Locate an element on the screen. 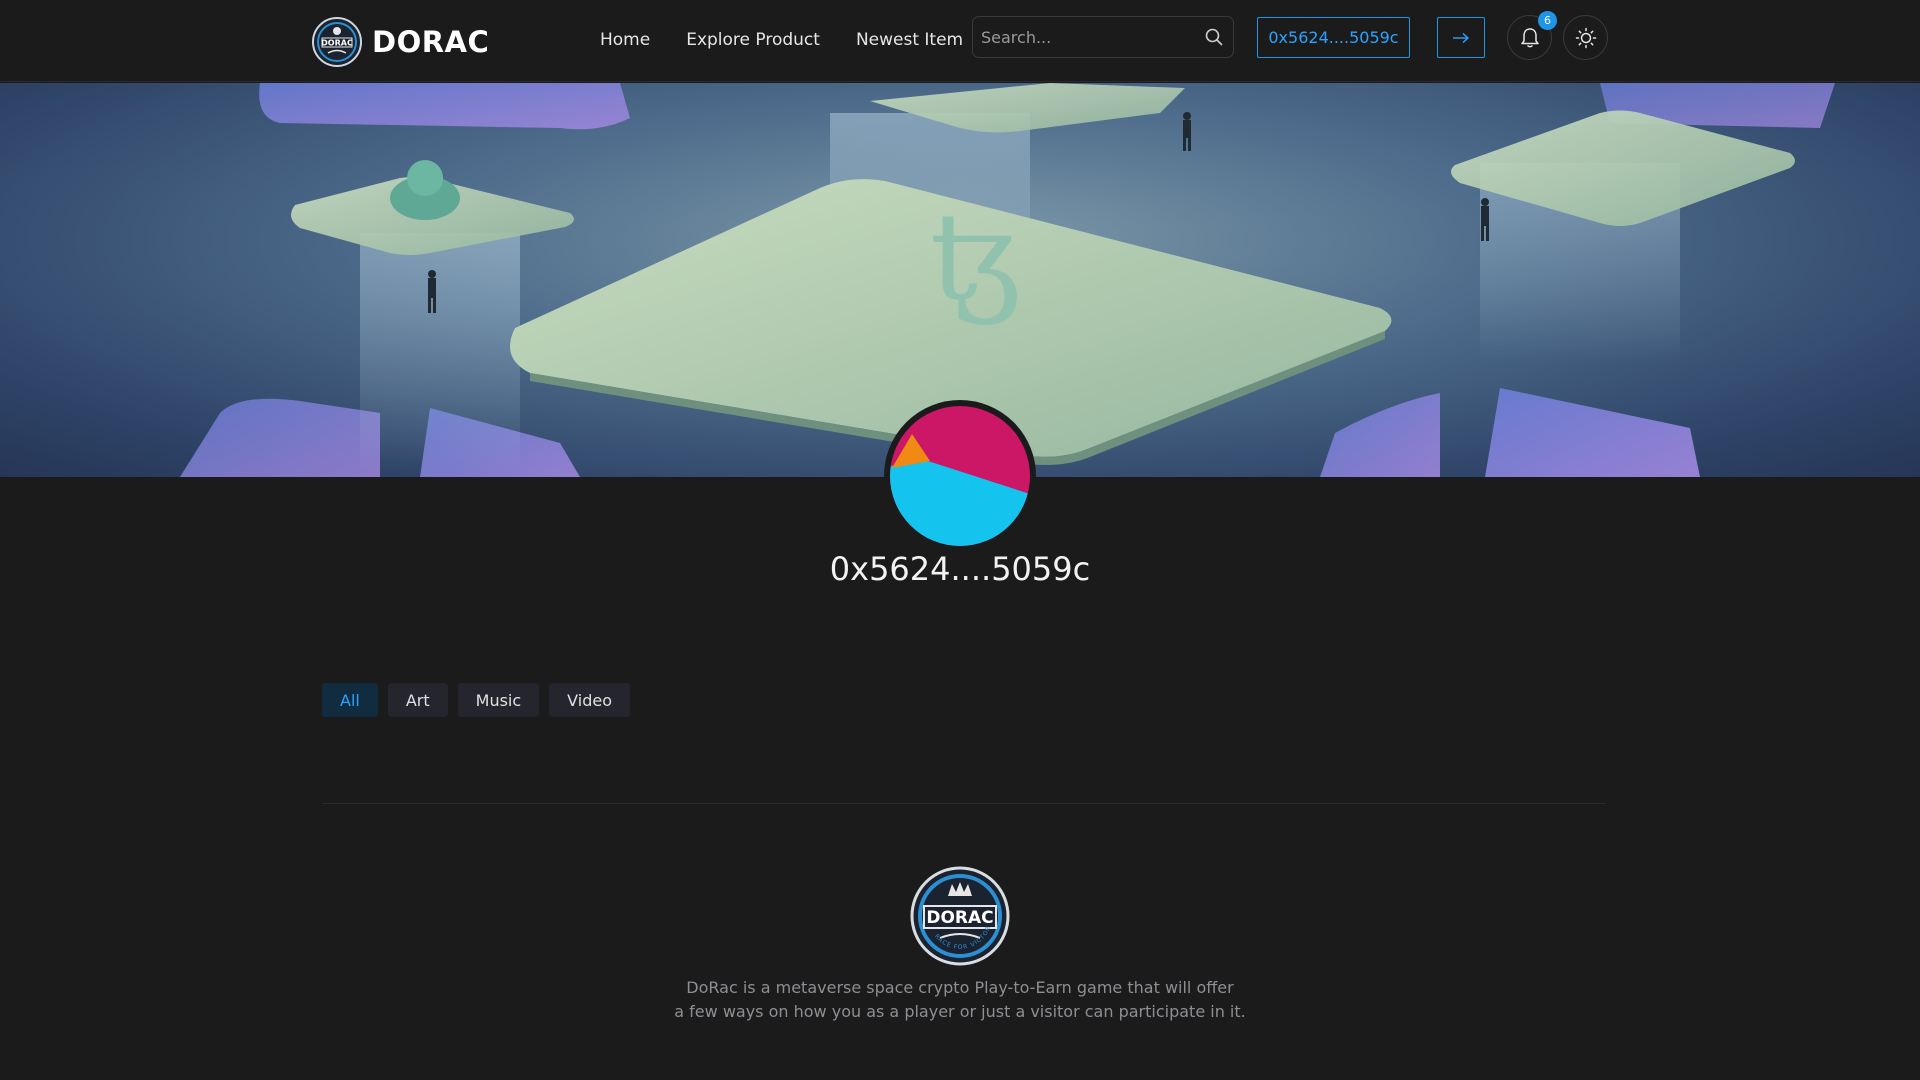  tab-music: Music is located at coordinates (498, 700).